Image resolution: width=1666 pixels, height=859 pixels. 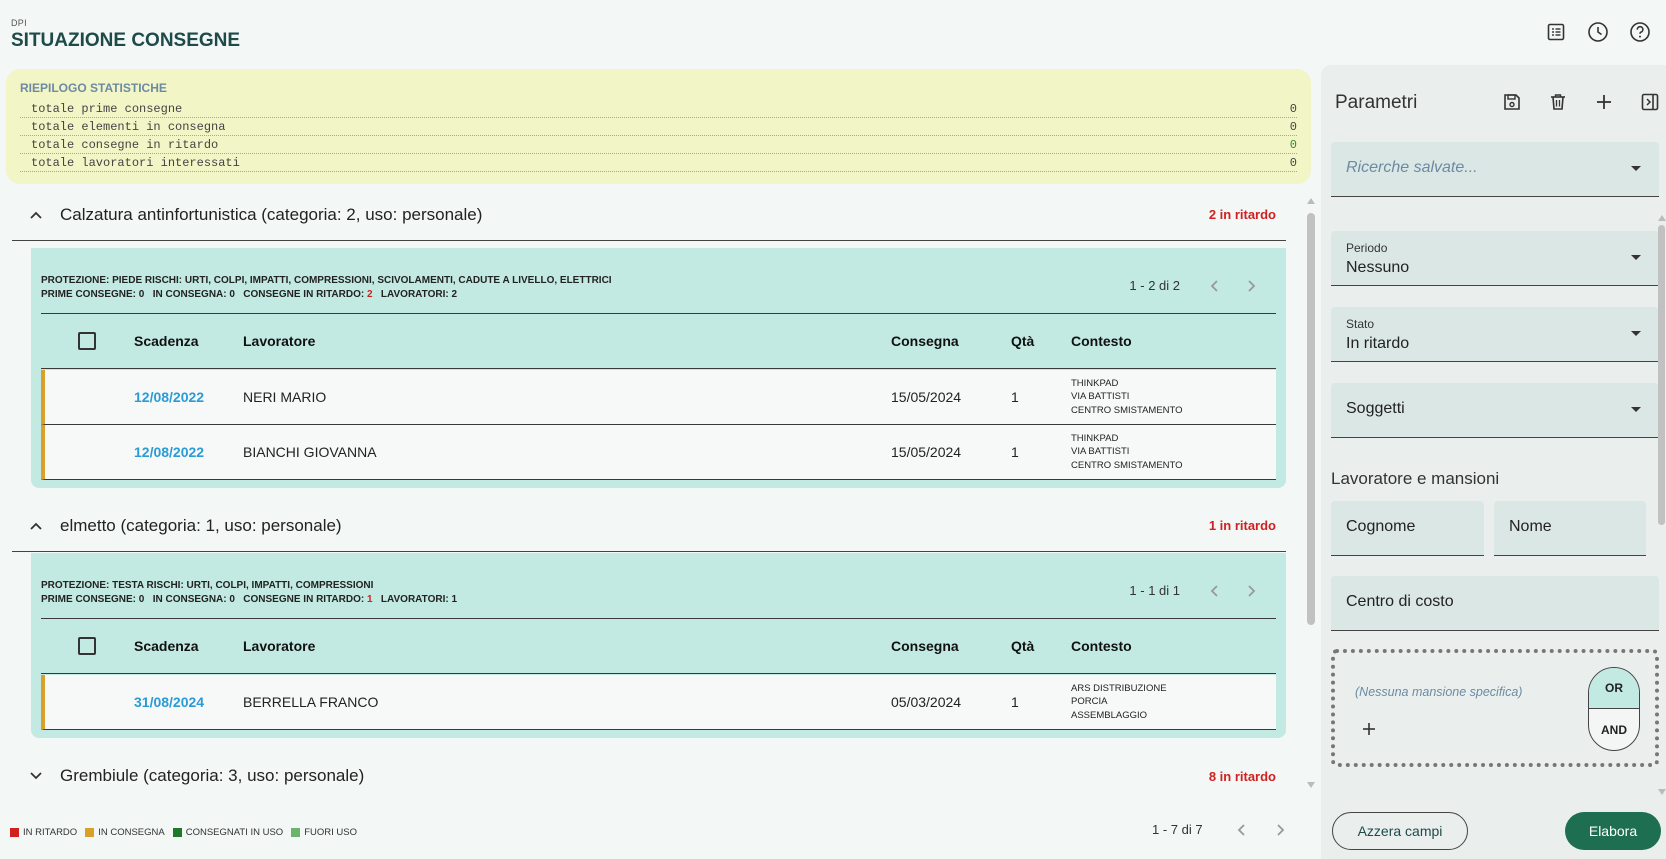 I want to click on stats-label: totale lavoratori interessati, so click(x=135, y=163).